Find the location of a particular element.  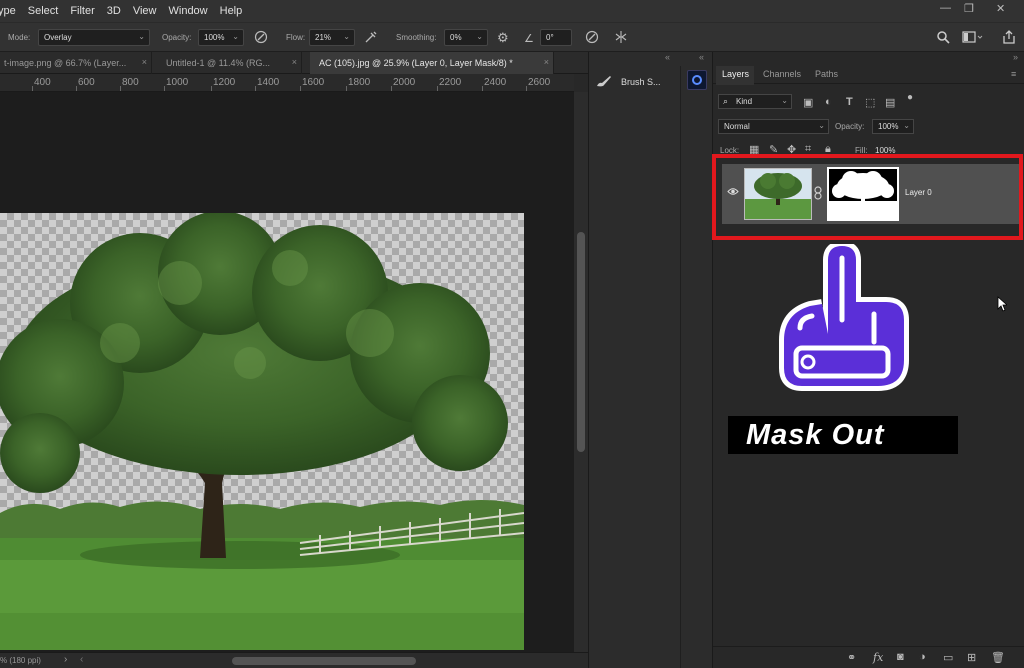

ruler-label: 1400 is located at coordinates (268, 82).